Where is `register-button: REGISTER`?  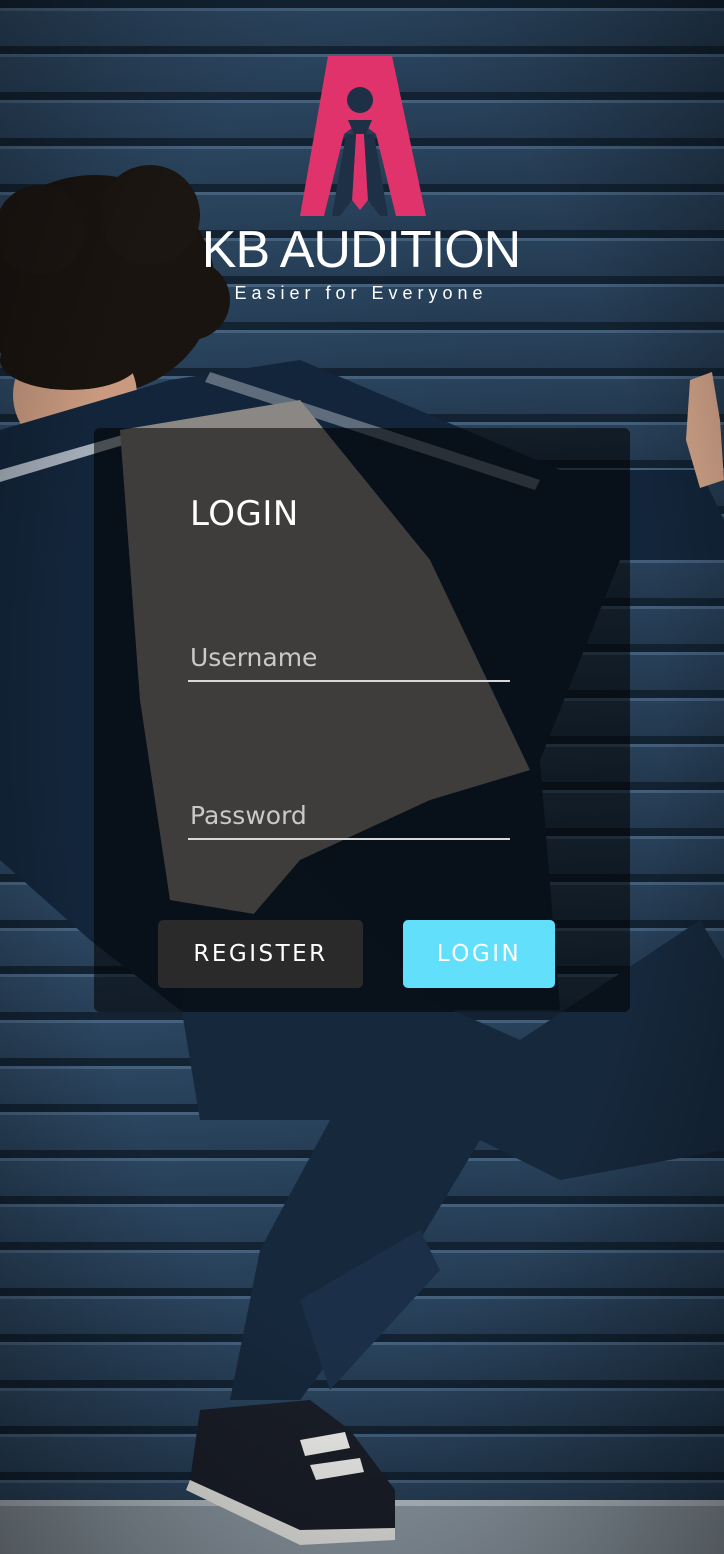
register-button: REGISTER is located at coordinates (260, 954).